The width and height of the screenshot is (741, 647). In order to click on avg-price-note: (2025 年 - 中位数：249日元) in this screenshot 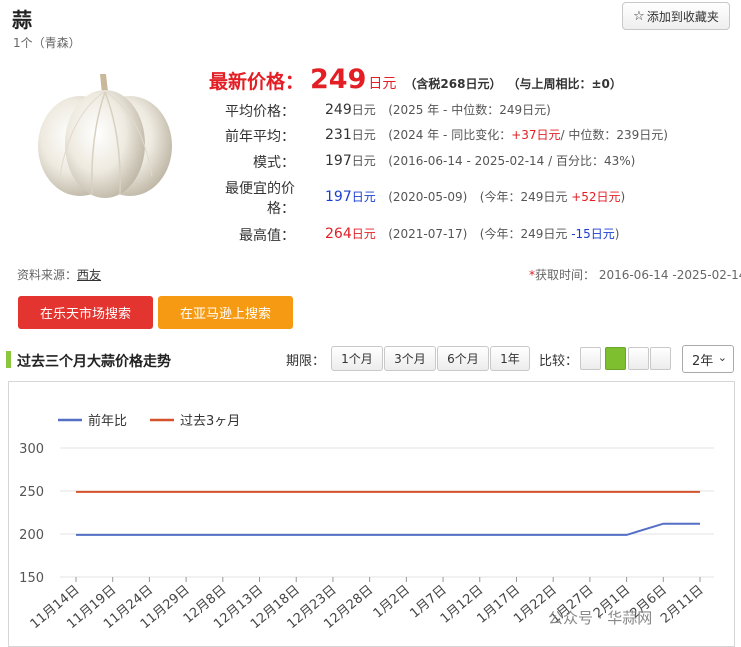, I will do `click(469, 110)`.